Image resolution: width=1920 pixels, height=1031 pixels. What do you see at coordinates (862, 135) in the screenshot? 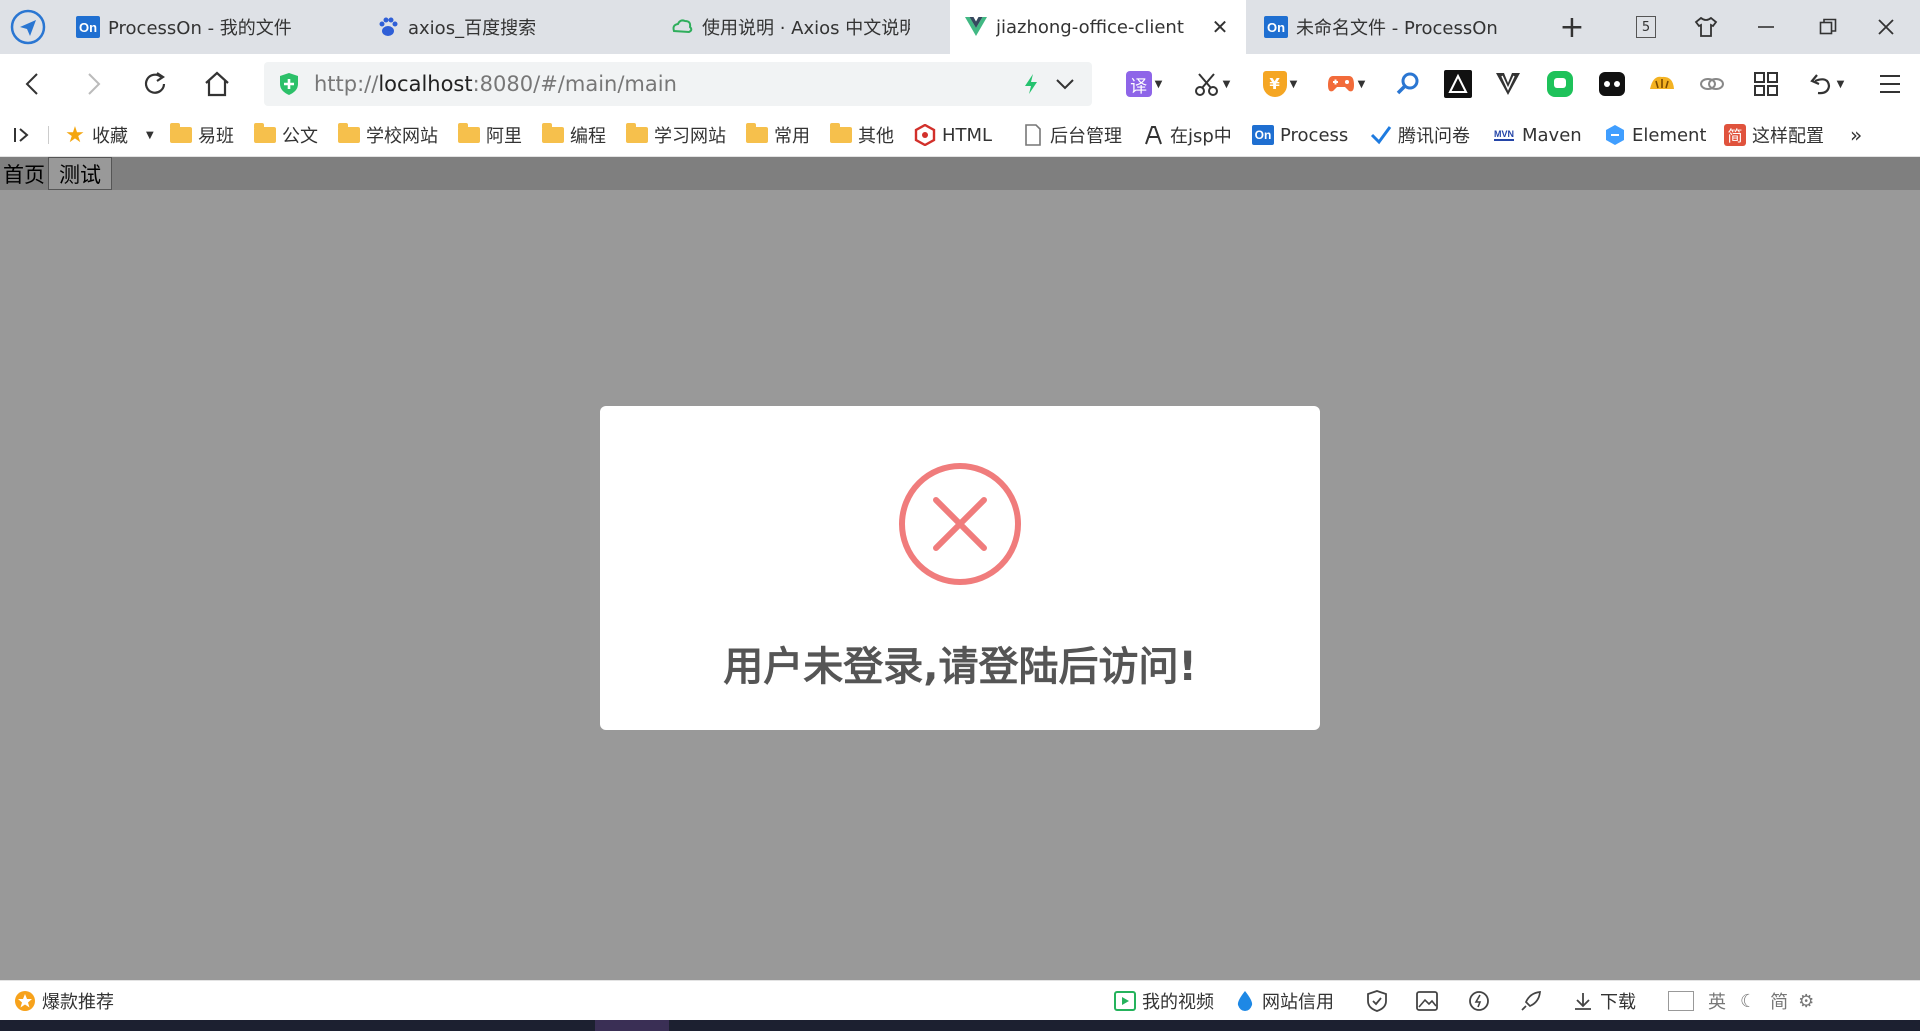
I see `bookmark-folder-other: 其他` at bounding box center [862, 135].